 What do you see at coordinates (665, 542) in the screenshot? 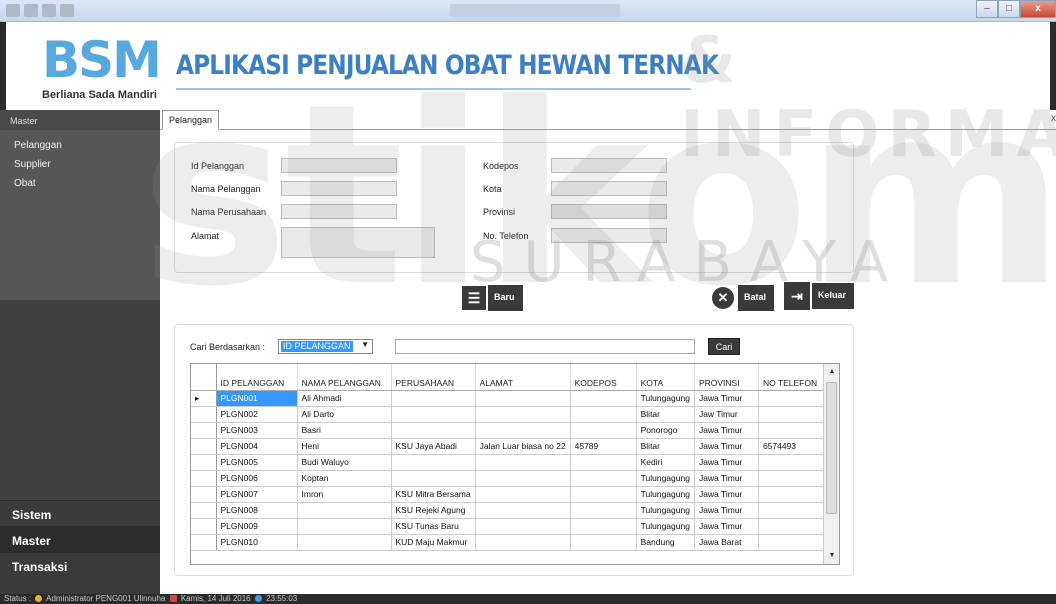
I see `table-cell: Bandung` at bounding box center [665, 542].